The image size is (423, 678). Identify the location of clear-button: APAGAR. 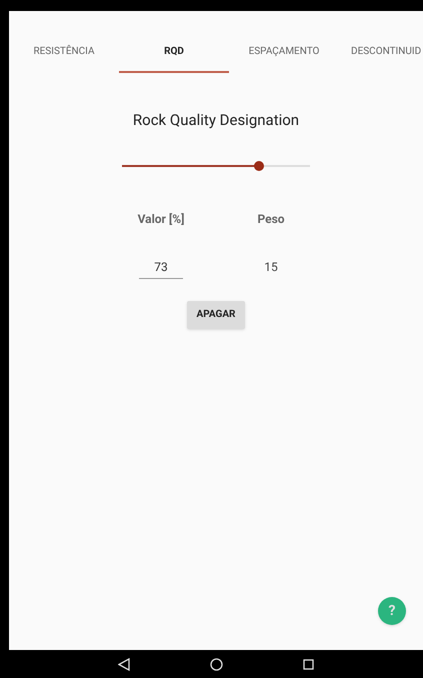
(216, 314).